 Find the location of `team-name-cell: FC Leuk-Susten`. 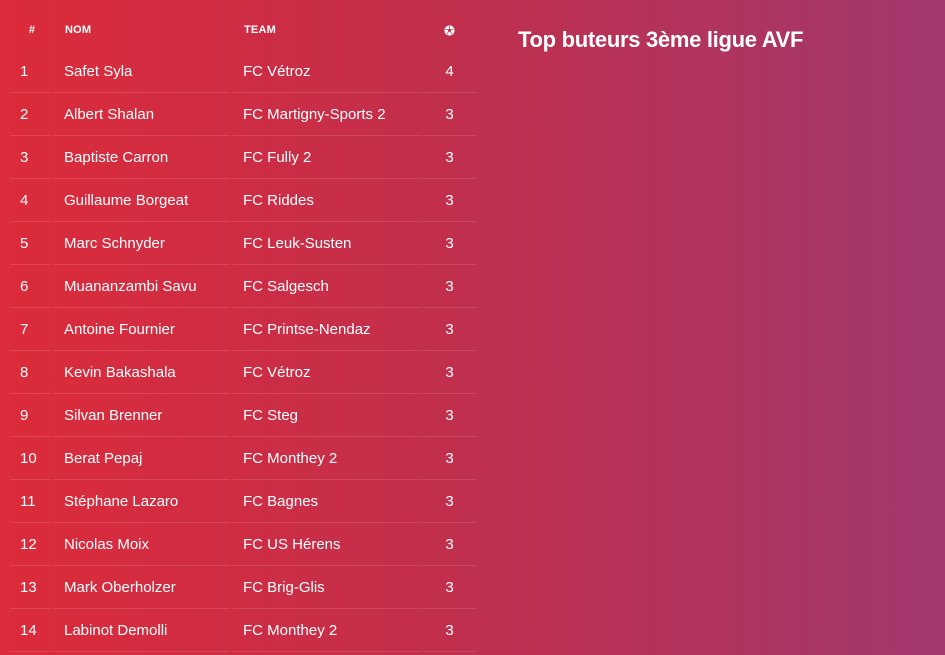

team-name-cell: FC Leuk-Susten is located at coordinates (328, 243).